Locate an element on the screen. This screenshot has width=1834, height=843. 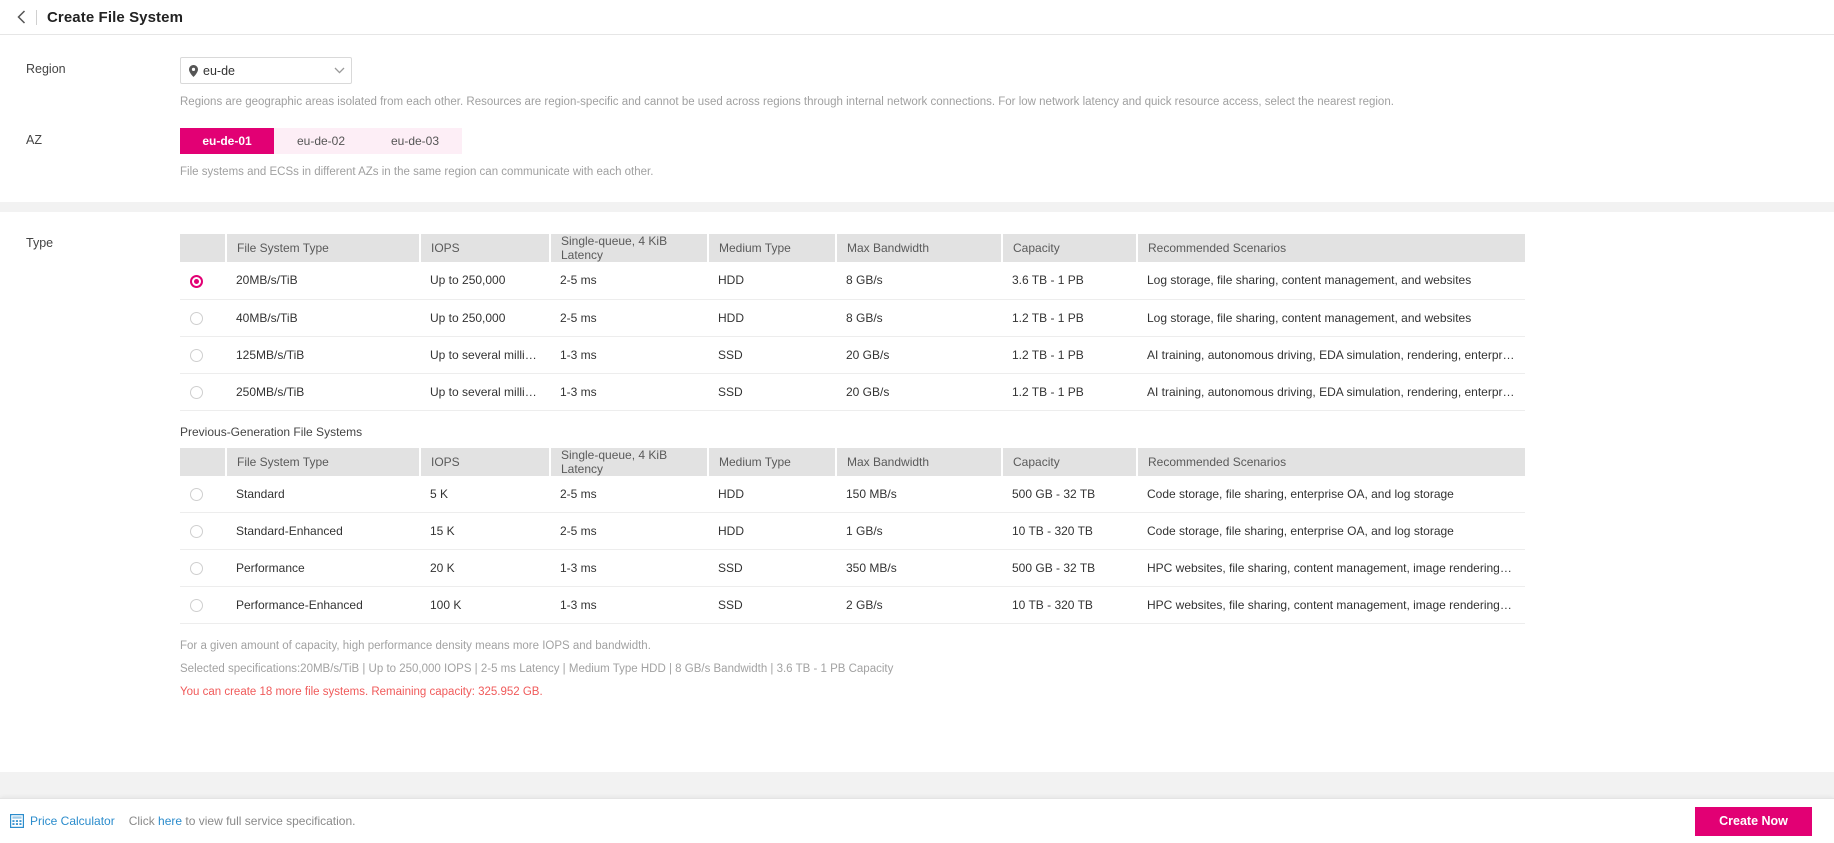
radio-125mbs-tib is located at coordinates (196, 355).